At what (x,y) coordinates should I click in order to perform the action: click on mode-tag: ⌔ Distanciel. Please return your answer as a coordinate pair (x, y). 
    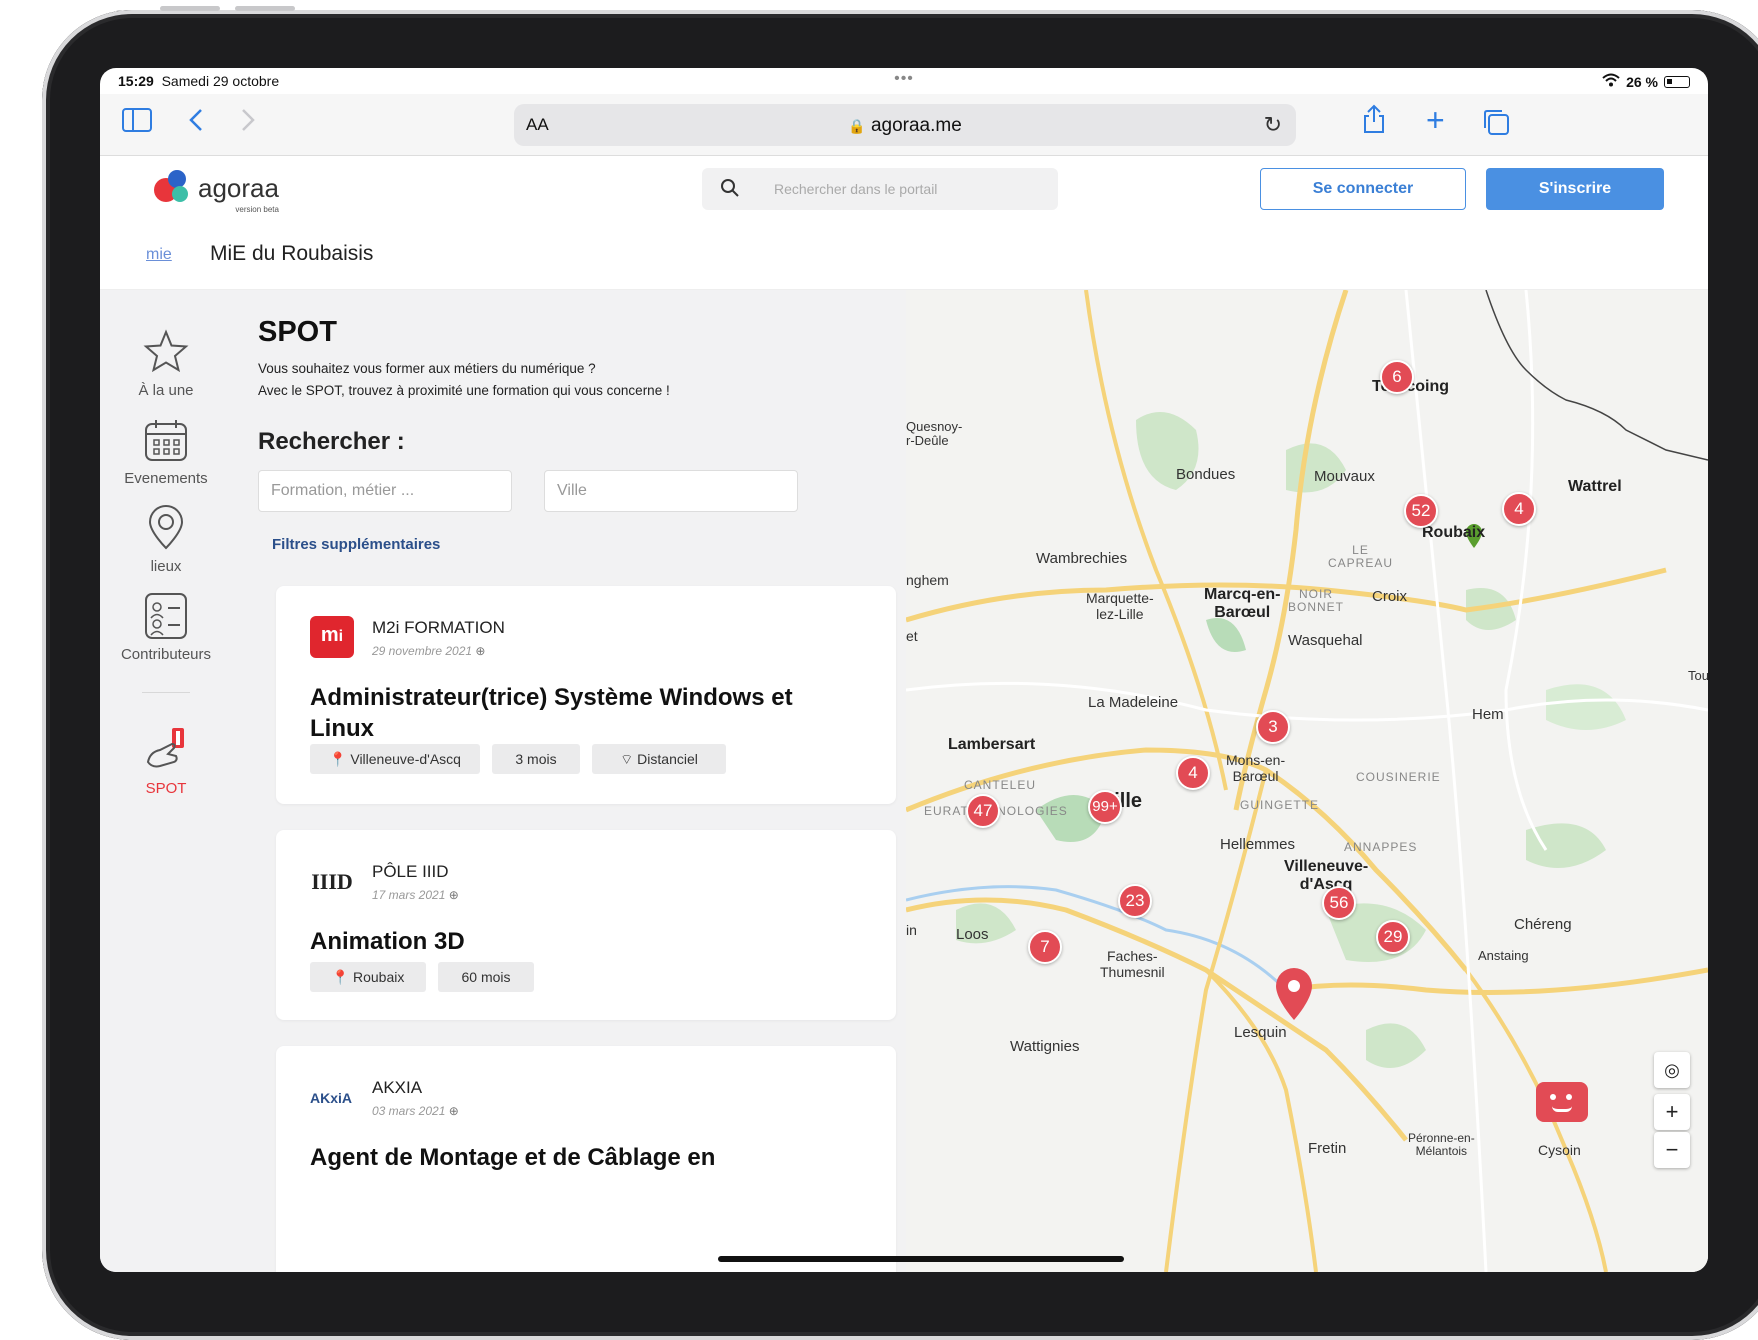
    Looking at the image, I should click on (659, 759).